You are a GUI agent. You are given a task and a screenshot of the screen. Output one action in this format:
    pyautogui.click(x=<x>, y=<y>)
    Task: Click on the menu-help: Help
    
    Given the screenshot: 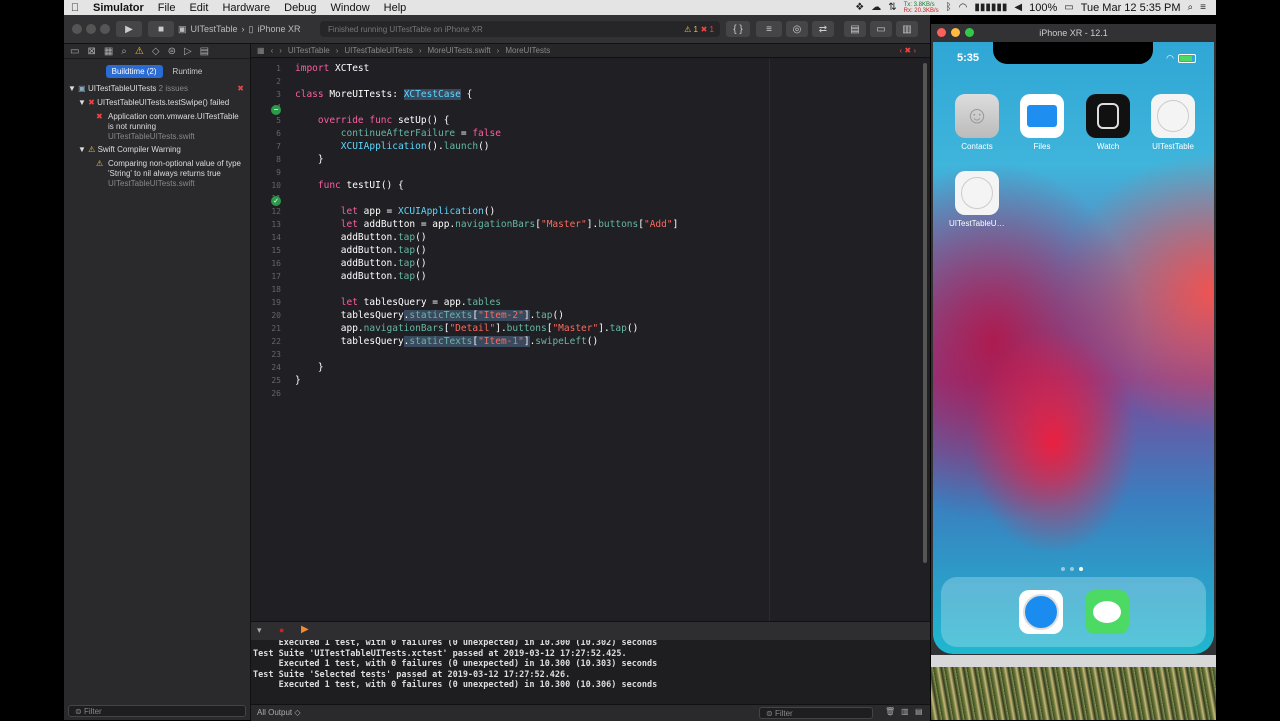 What is the action you would take?
    pyautogui.click(x=395, y=8)
    